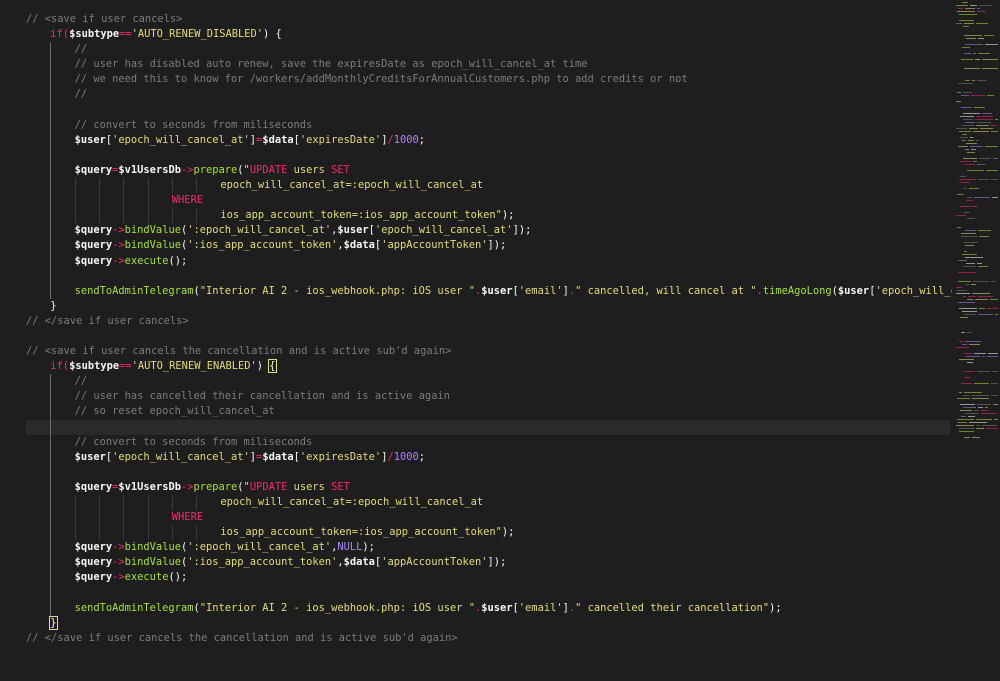 The width and height of the screenshot is (1000, 681). I want to click on line-text: WHERE, so click(114, 200).